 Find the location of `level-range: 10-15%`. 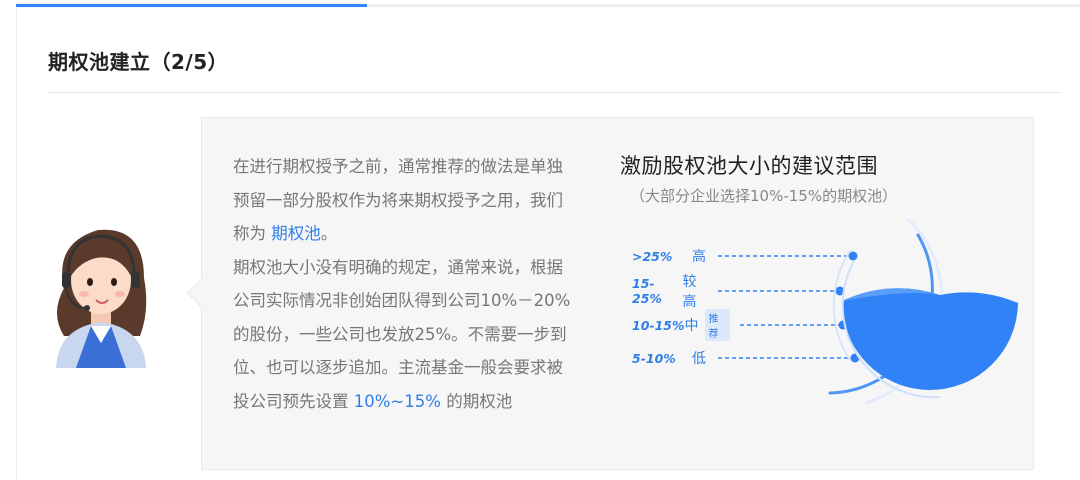

level-range: 10-15% is located at coordinates (658, 325).